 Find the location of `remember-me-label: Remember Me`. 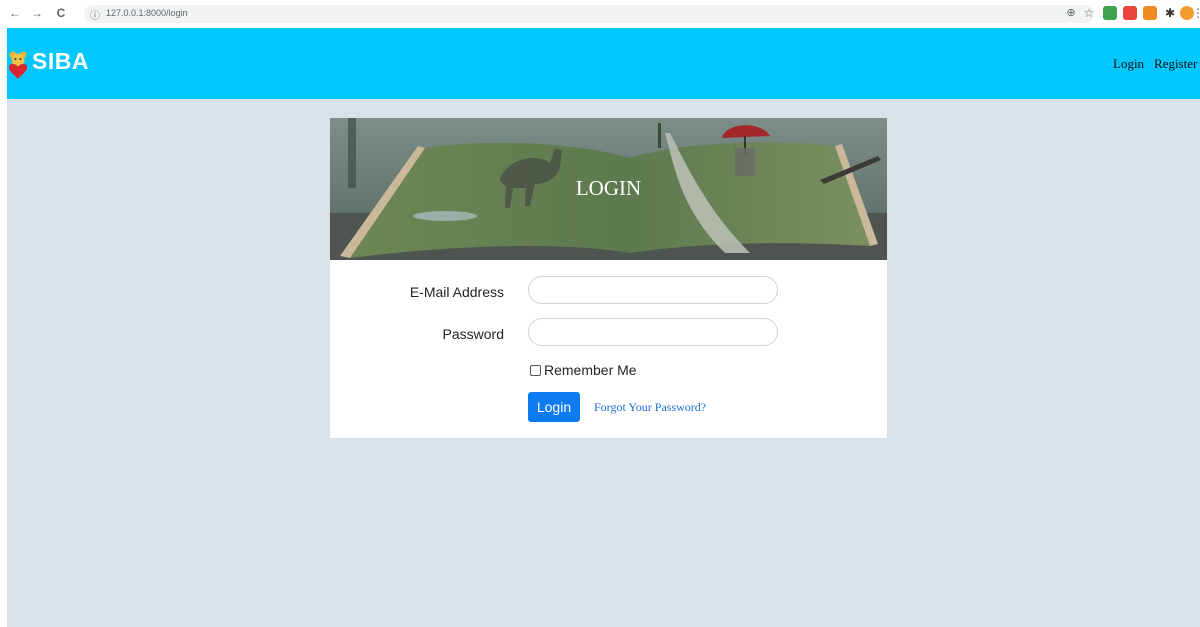

remember-me-label: Remember Me is located at coordinates (590, 370).